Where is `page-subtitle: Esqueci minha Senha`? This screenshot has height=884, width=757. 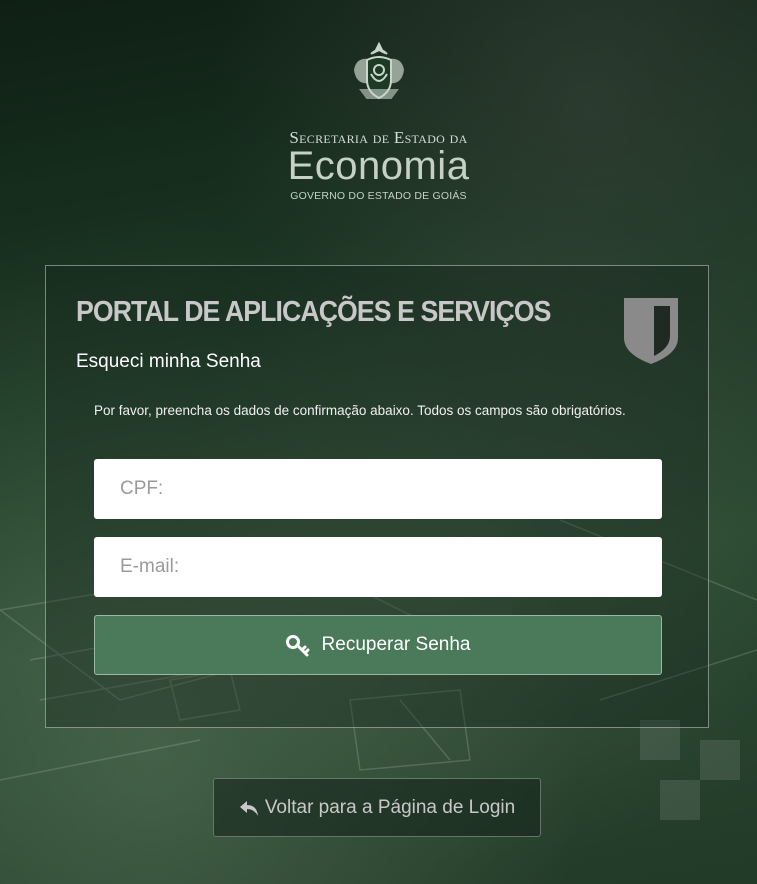
page-subtitle: Esqueci minha Senha is located at coordinates (168, 361).